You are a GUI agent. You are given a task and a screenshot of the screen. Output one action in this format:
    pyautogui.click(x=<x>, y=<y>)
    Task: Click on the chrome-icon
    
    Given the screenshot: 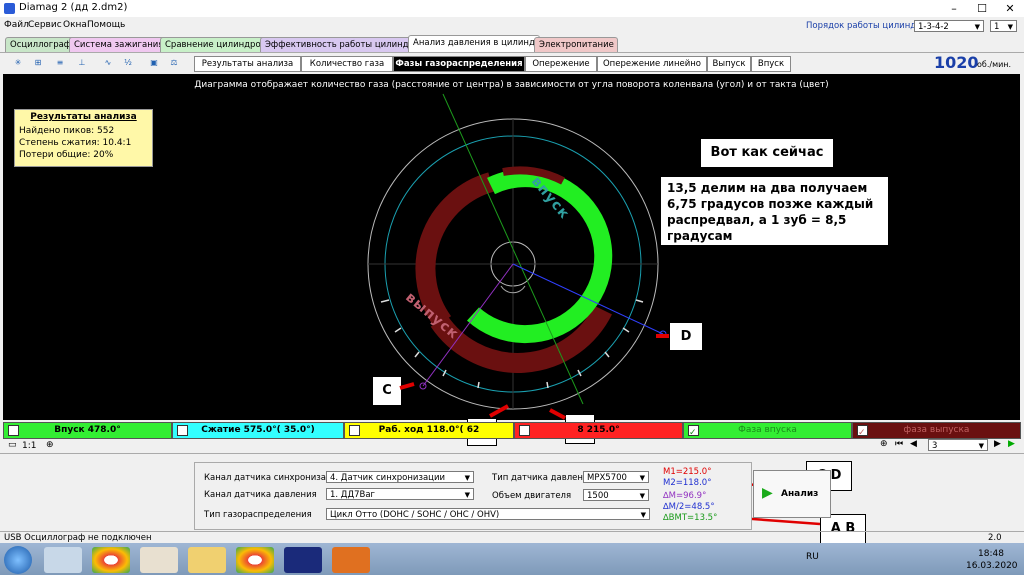 What is the action you would take?
    pyautogui.click(x=111, y=560)
    